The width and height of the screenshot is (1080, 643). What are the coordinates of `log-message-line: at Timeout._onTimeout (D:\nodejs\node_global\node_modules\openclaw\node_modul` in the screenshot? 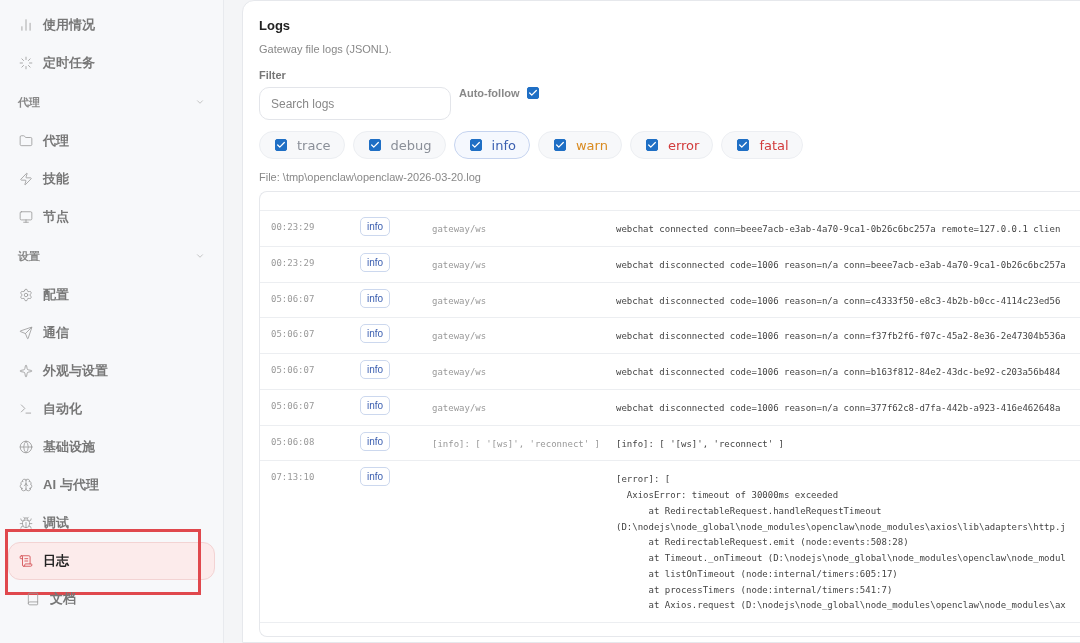 It's located at (857, 558).